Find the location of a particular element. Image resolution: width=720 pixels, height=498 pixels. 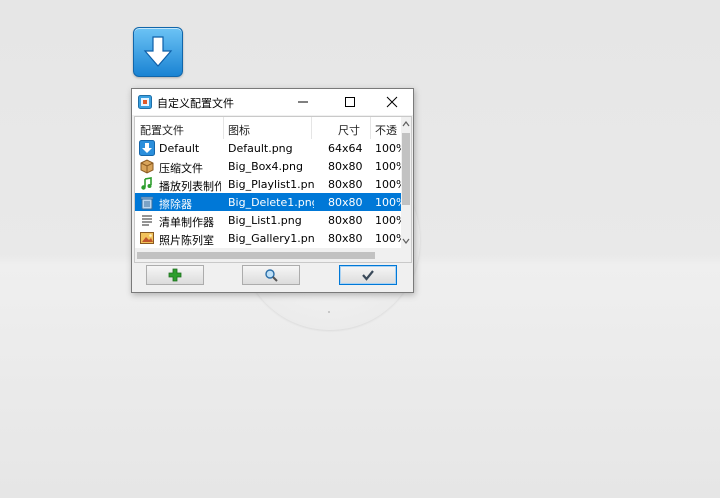

maximize-button is located at coordinates (350, 102).